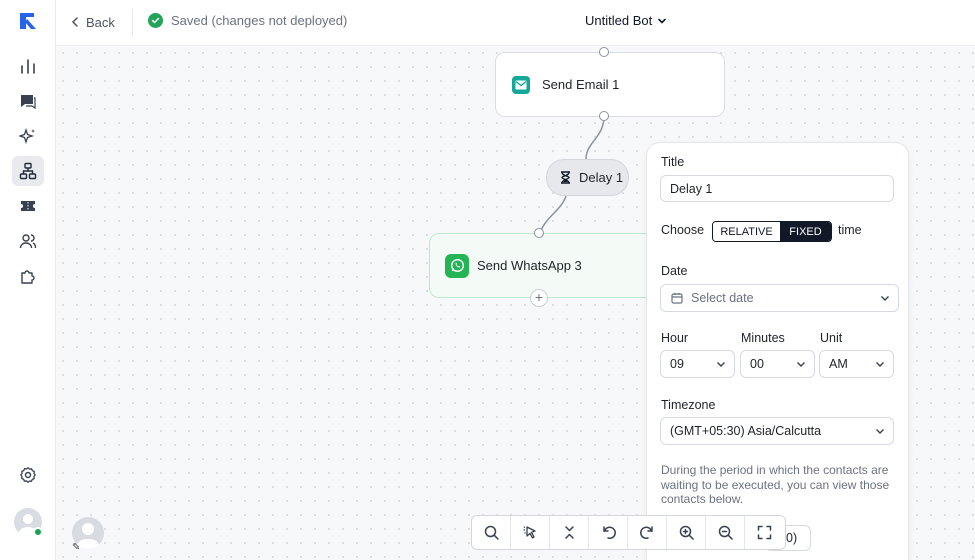  I want to click on relative-option: RELATIVE, so click(746, 231).